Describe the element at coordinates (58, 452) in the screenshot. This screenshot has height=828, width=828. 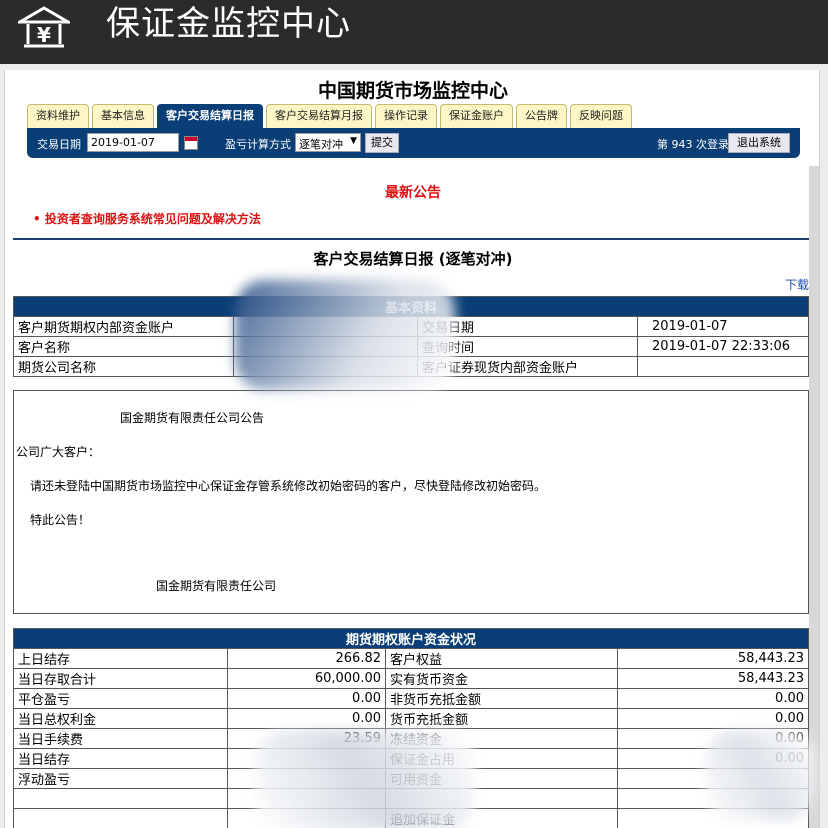
I see `announcement-salutation: 公司广大客户：` at that location.